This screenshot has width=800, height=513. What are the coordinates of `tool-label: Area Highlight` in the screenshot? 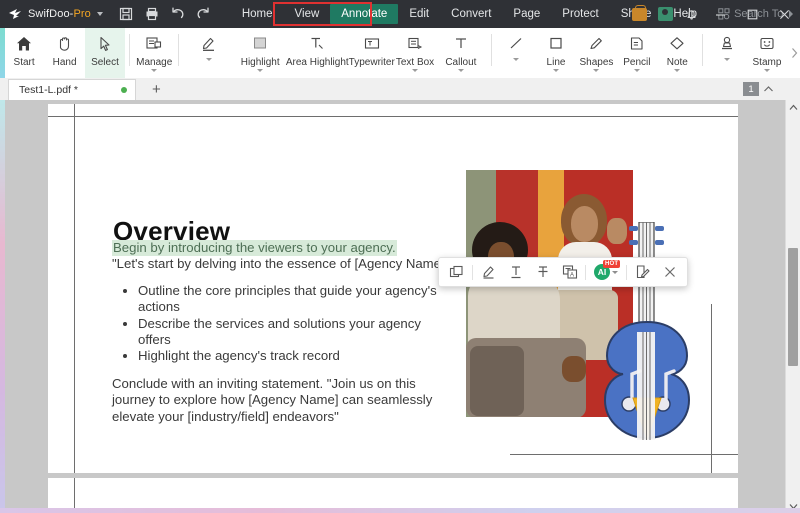 It's located at (317, 62).